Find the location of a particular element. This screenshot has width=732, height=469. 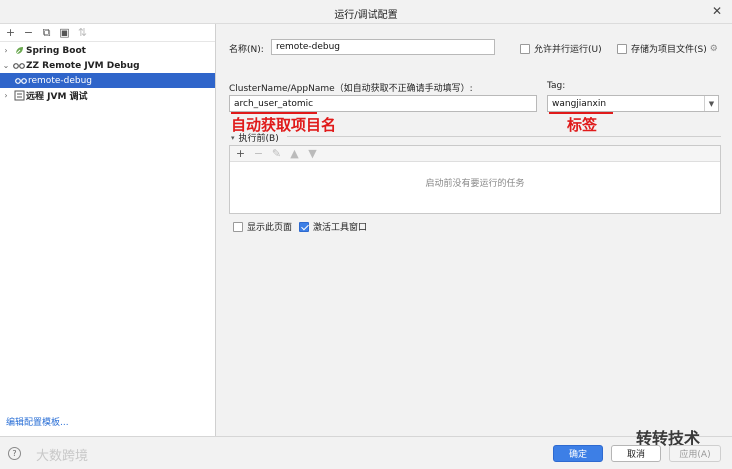

title-bar: 运行/调试配置 ✕ is located at coordinates (366, 12).